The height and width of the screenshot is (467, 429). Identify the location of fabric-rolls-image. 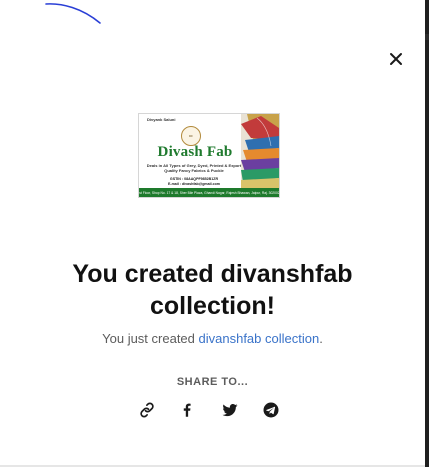
(260, 152).